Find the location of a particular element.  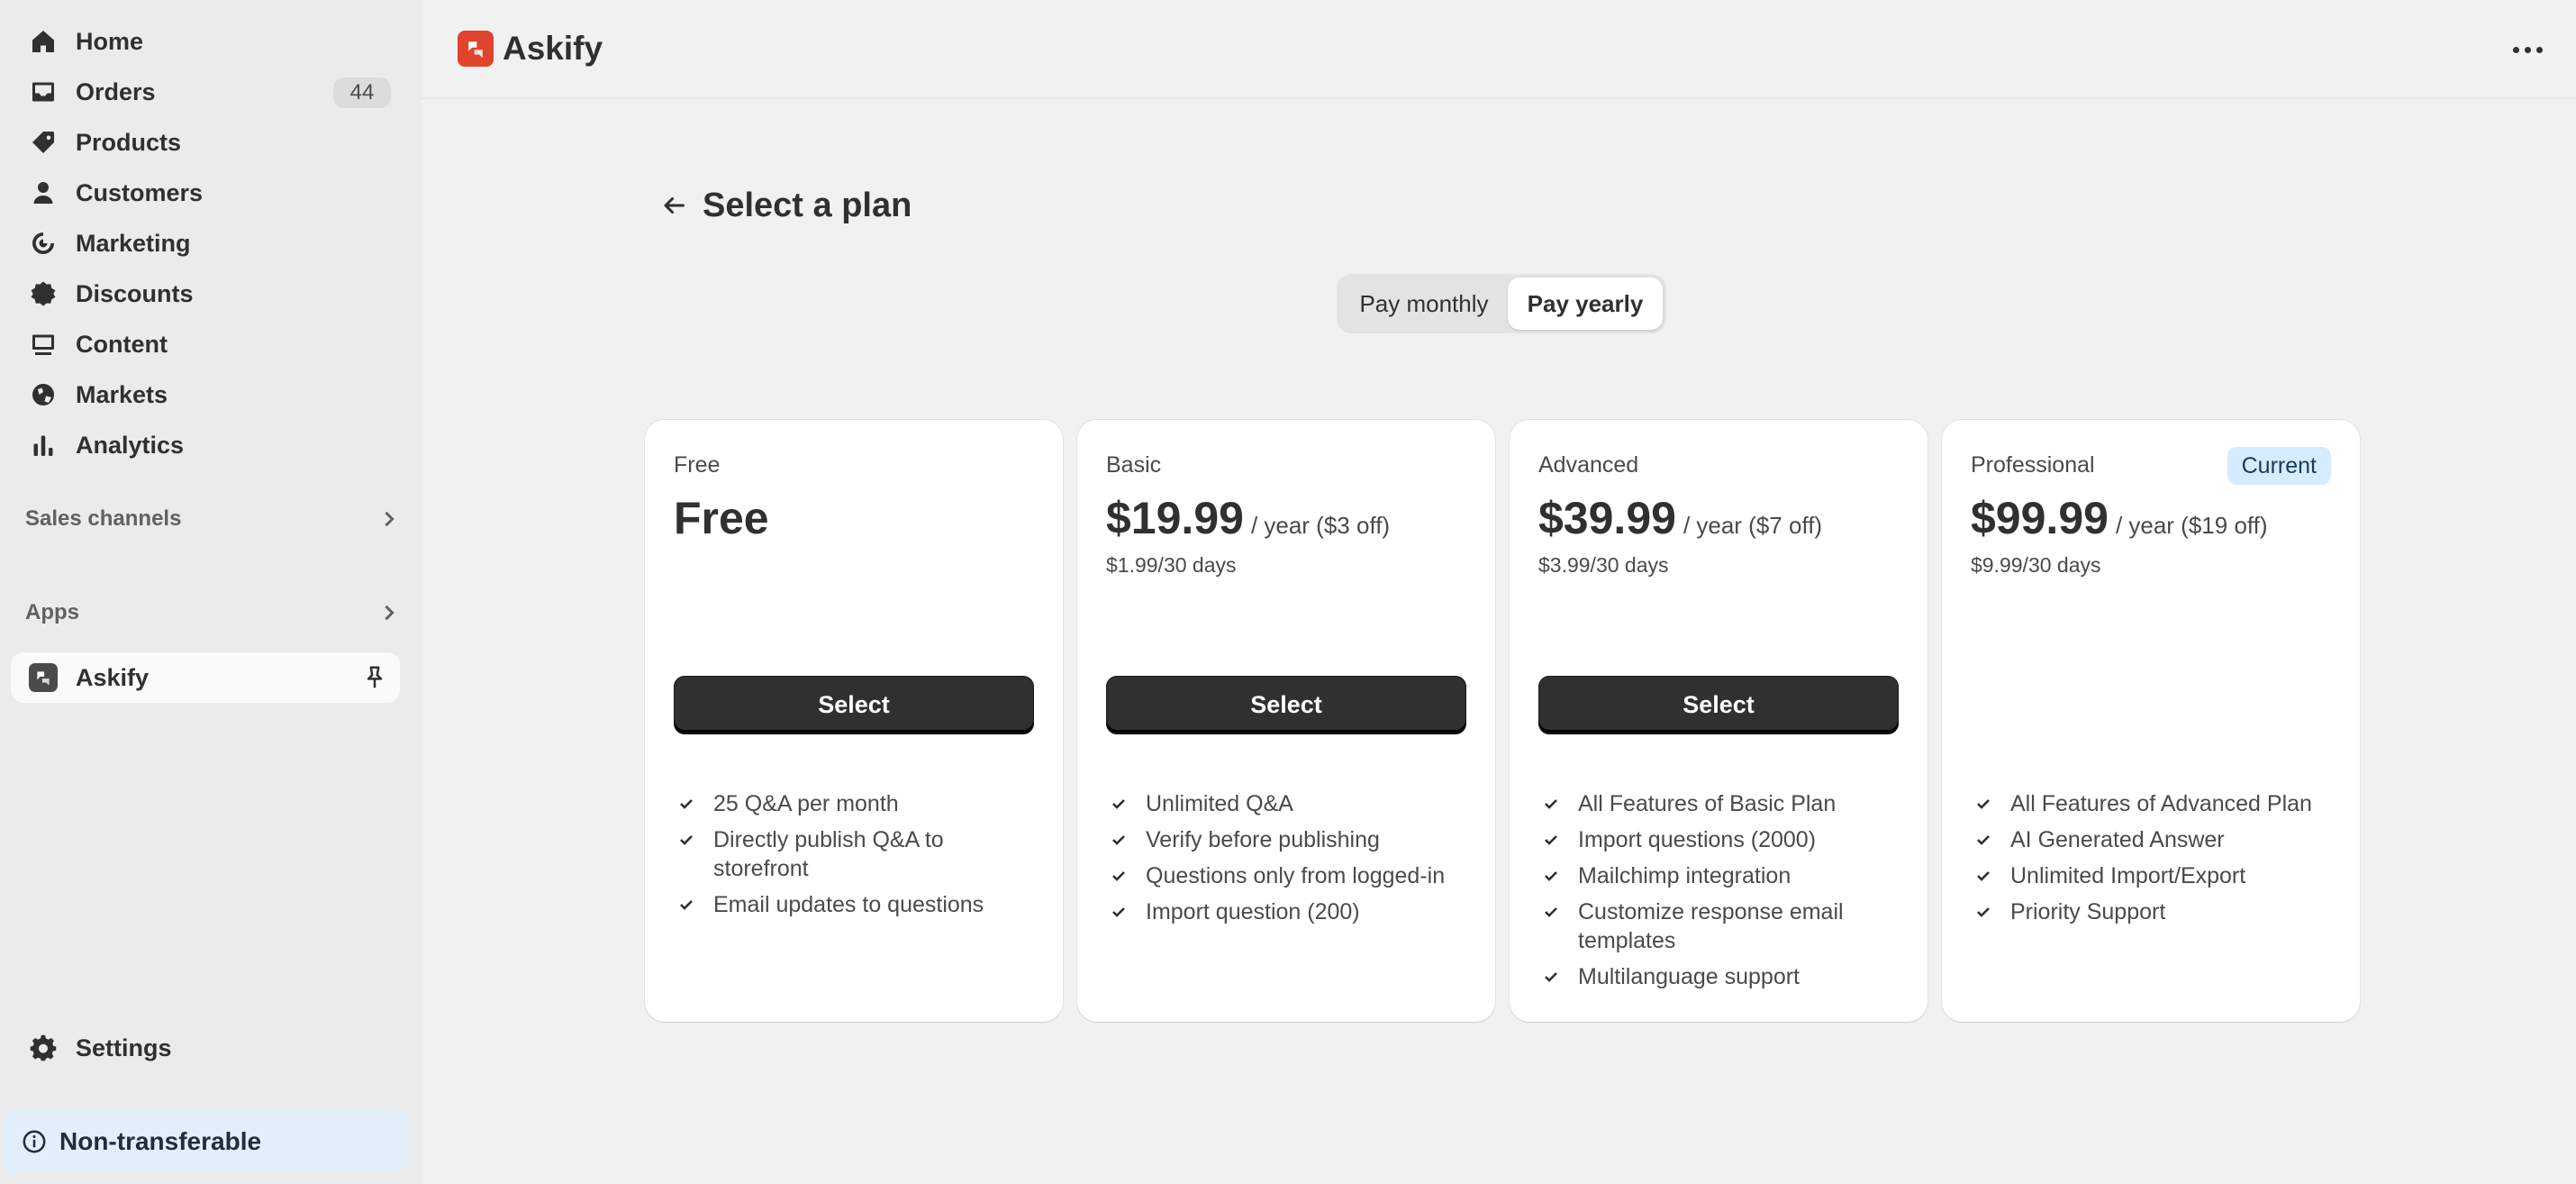

feature-text: Priority Support is located at coordinates (2088, 911).